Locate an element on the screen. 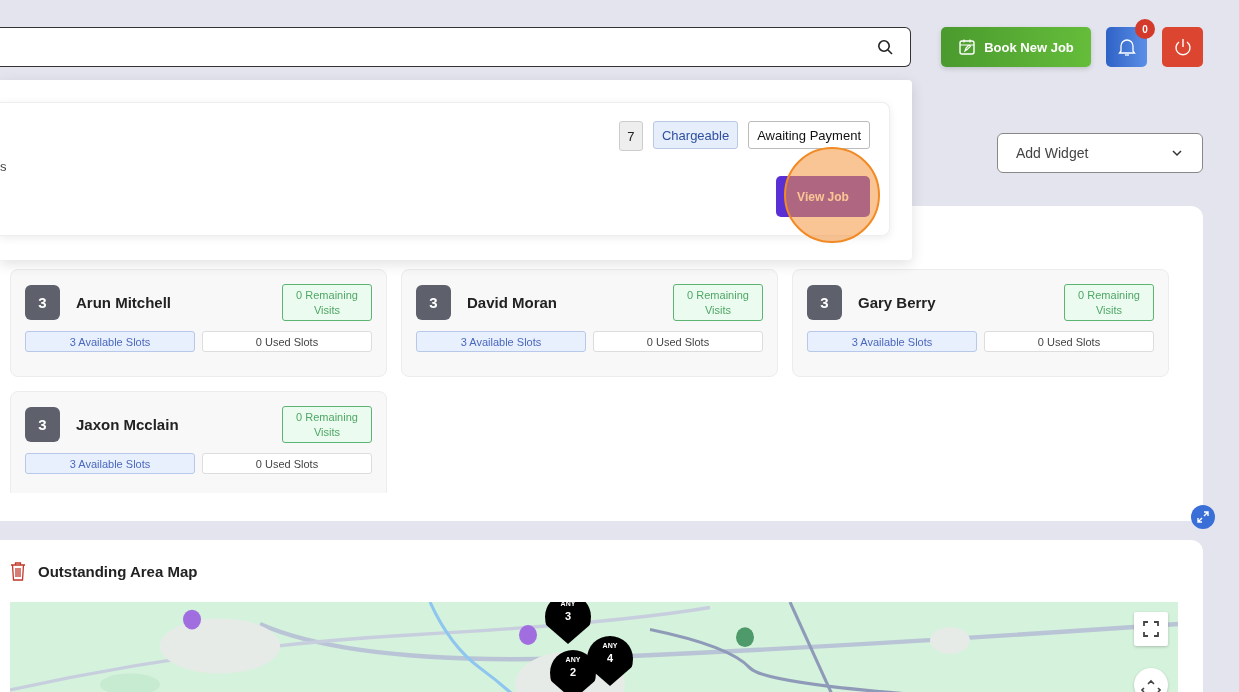  fullscreen-icon is located at coordinates (1151, 629).